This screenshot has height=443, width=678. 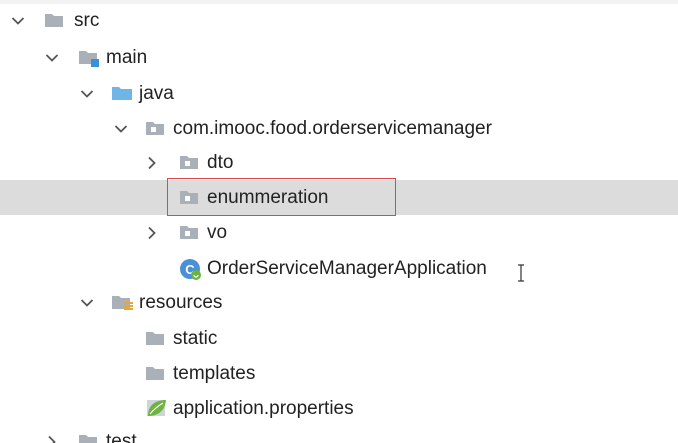 I want to click on spring-boot-class-icon: C, so click(x=189, y=268).